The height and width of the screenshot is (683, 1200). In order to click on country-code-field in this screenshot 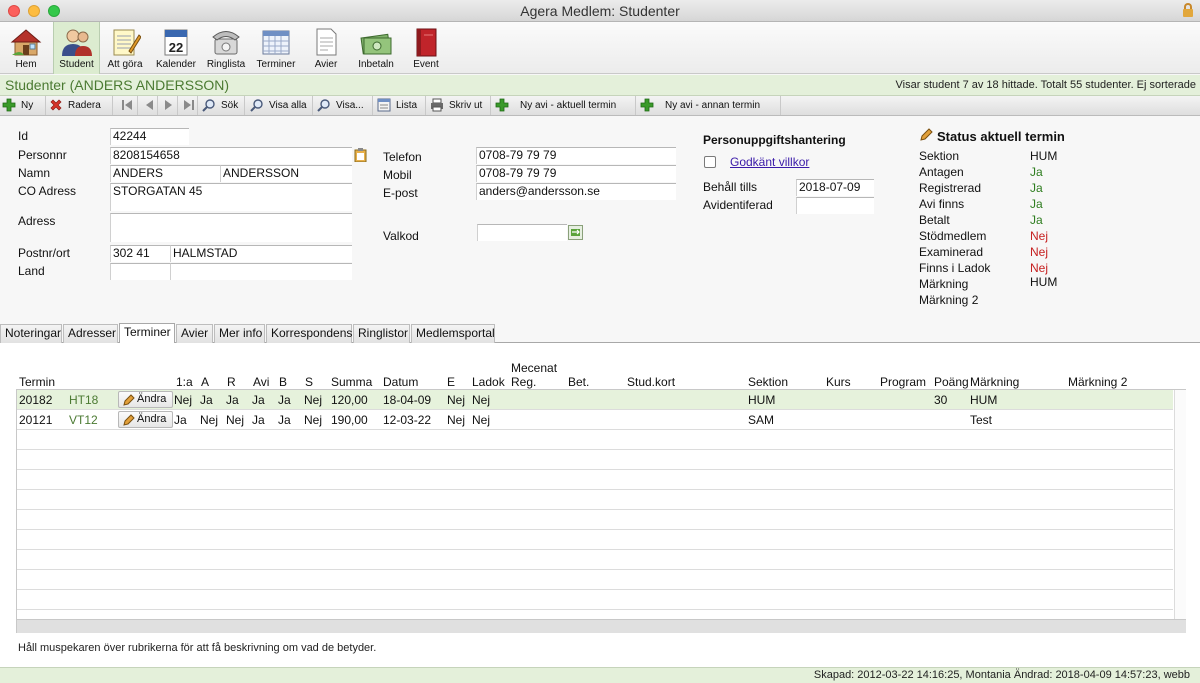, I will do `click(140, 271)`.